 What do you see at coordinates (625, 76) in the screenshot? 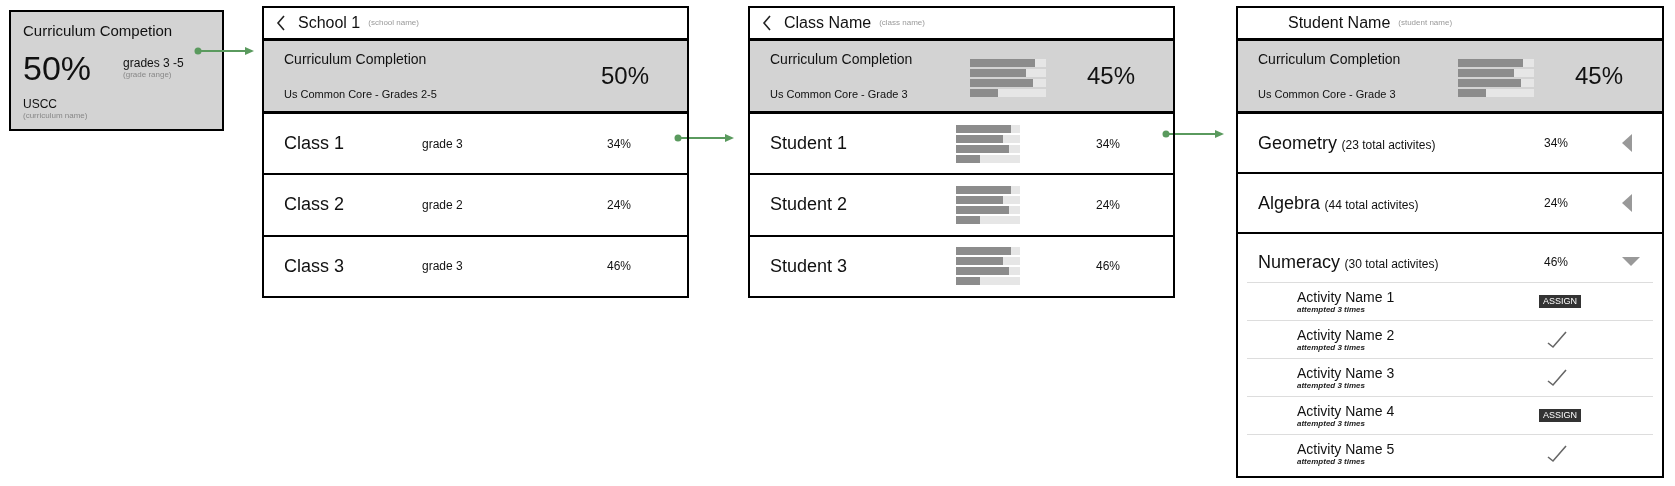
I see `summary-percent: 50%` at bounding box center [625, 76].